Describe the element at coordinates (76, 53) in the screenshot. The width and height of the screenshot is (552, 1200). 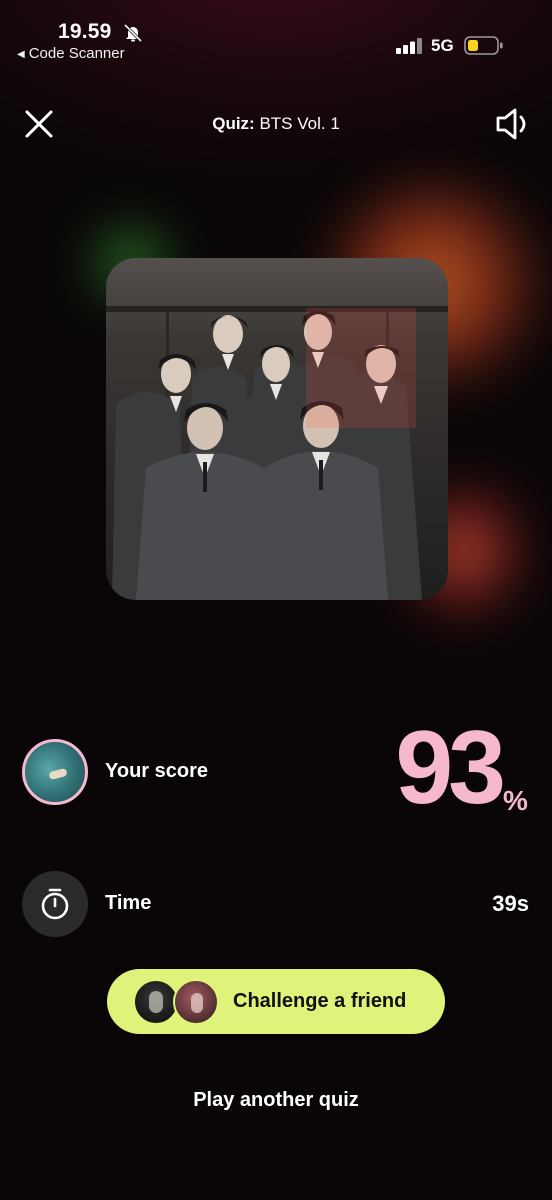
I see `back-app-label: Code Scanner` at that location.